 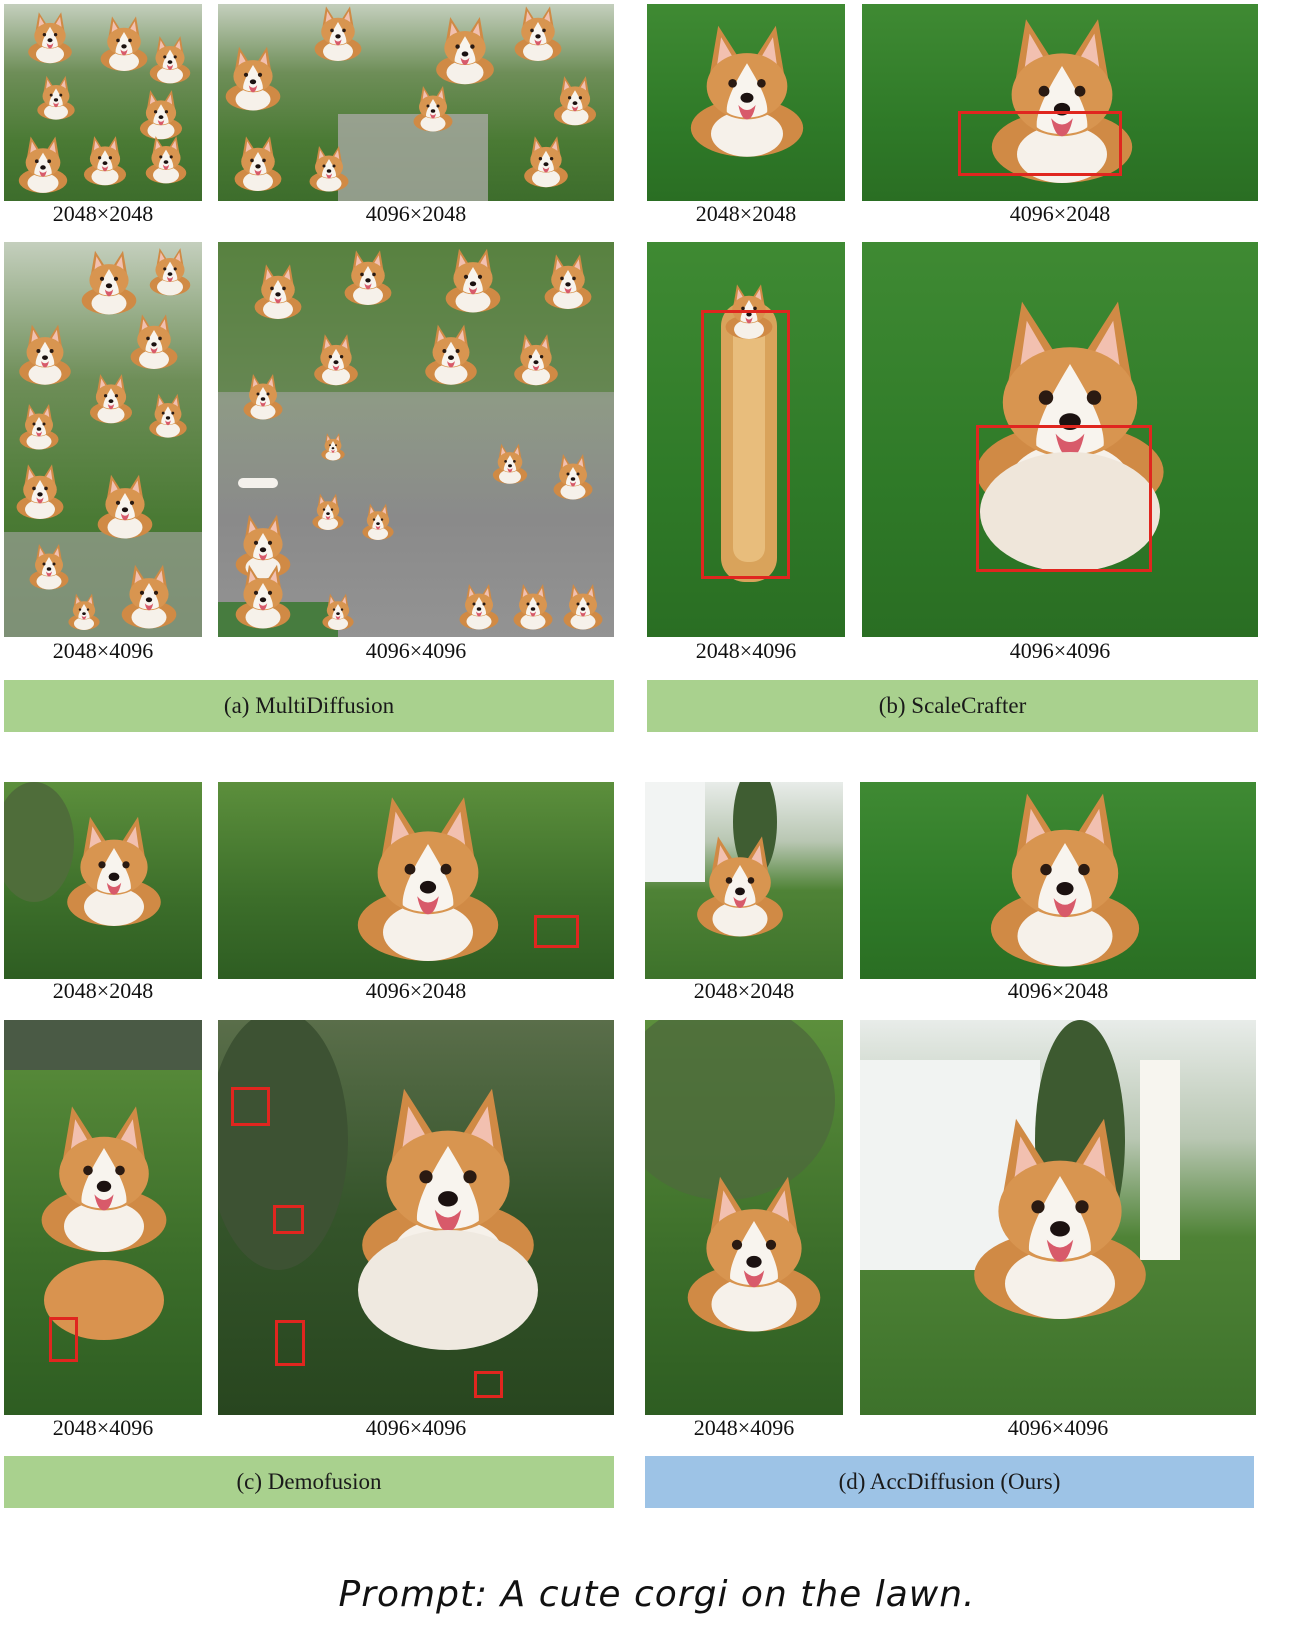 I want to click on panel-a-image-2048x2048, so click(x=103, y=102).